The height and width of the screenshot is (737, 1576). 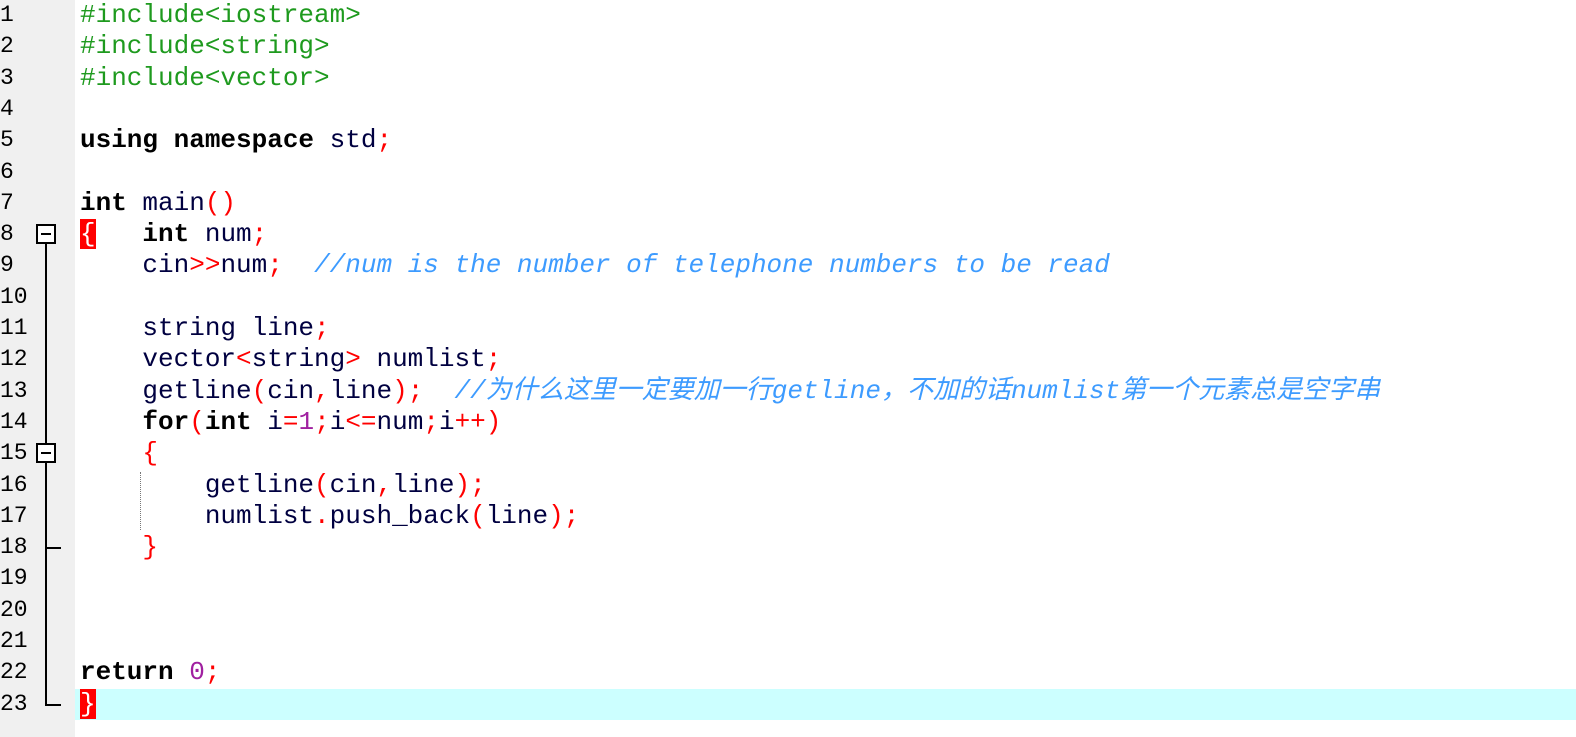 What do you see at coordinates (14, 547) in the screenshot?
I see `line-number: 18` at bounding box center [14, 547].